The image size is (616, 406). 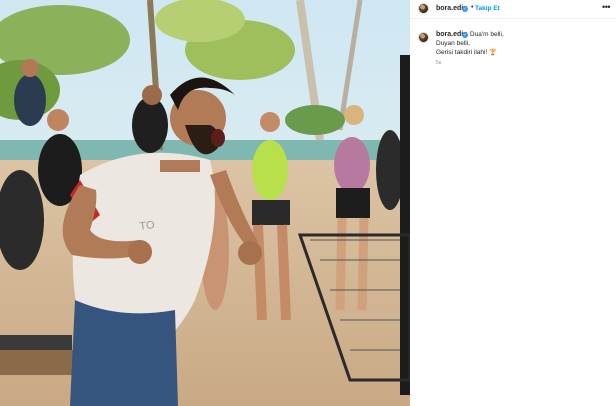 I want to click on caption-avatar, so click(x=423, y=37).